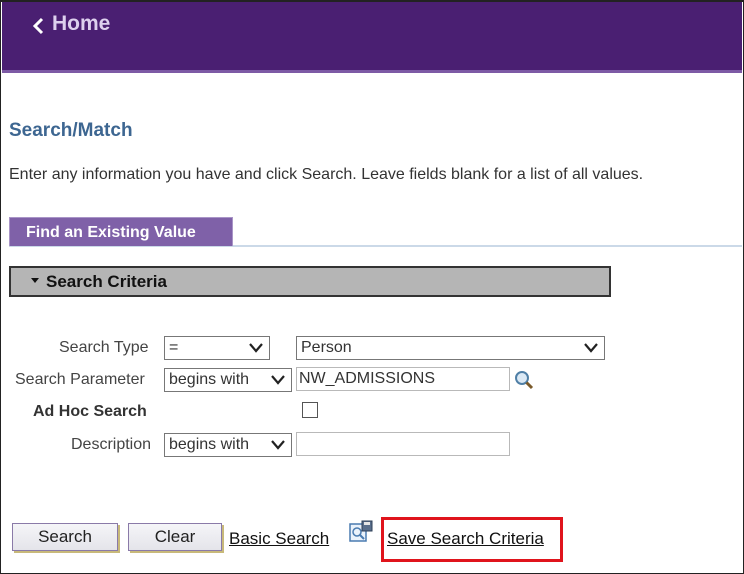 This screenshot has width=744, height=574. What do you see at coordinates (80, 379) in the screenshot?
I see `search-parameter-label: Search Parameter` at bounding box center [80, 379].